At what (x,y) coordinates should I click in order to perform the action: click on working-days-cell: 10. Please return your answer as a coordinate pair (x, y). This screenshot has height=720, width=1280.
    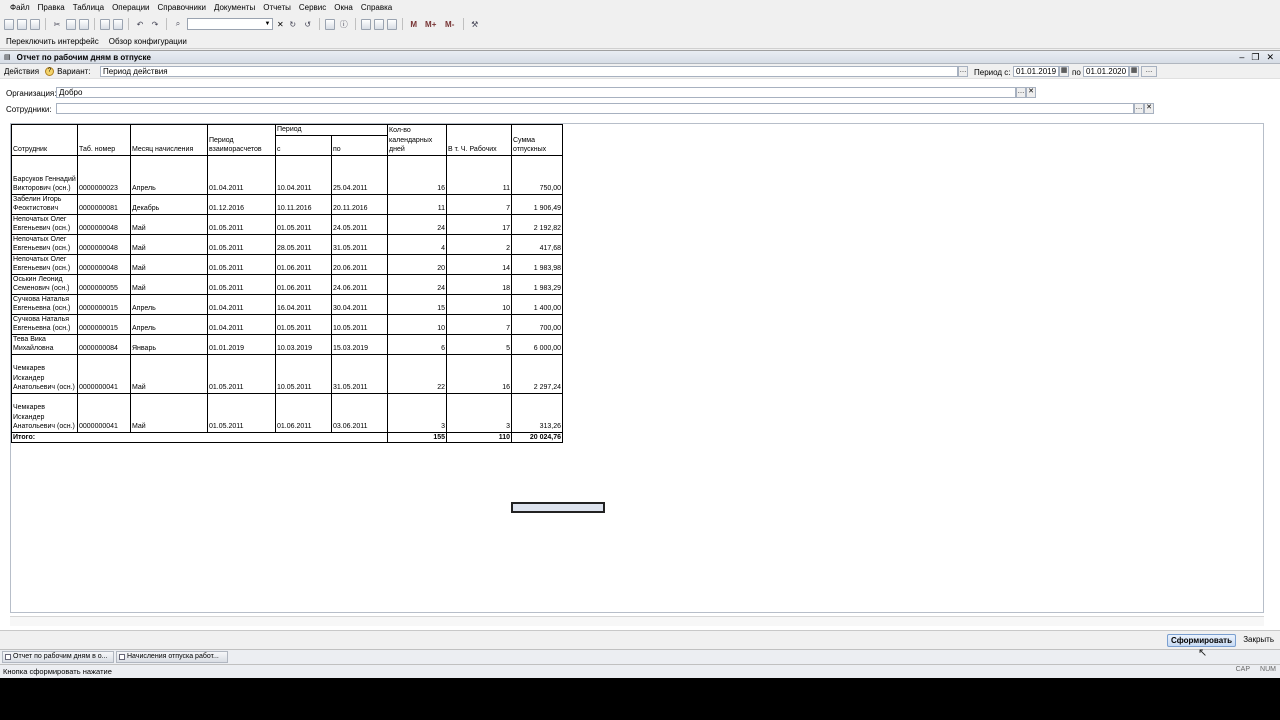
    Looking at the image, I should click on (479, 304).